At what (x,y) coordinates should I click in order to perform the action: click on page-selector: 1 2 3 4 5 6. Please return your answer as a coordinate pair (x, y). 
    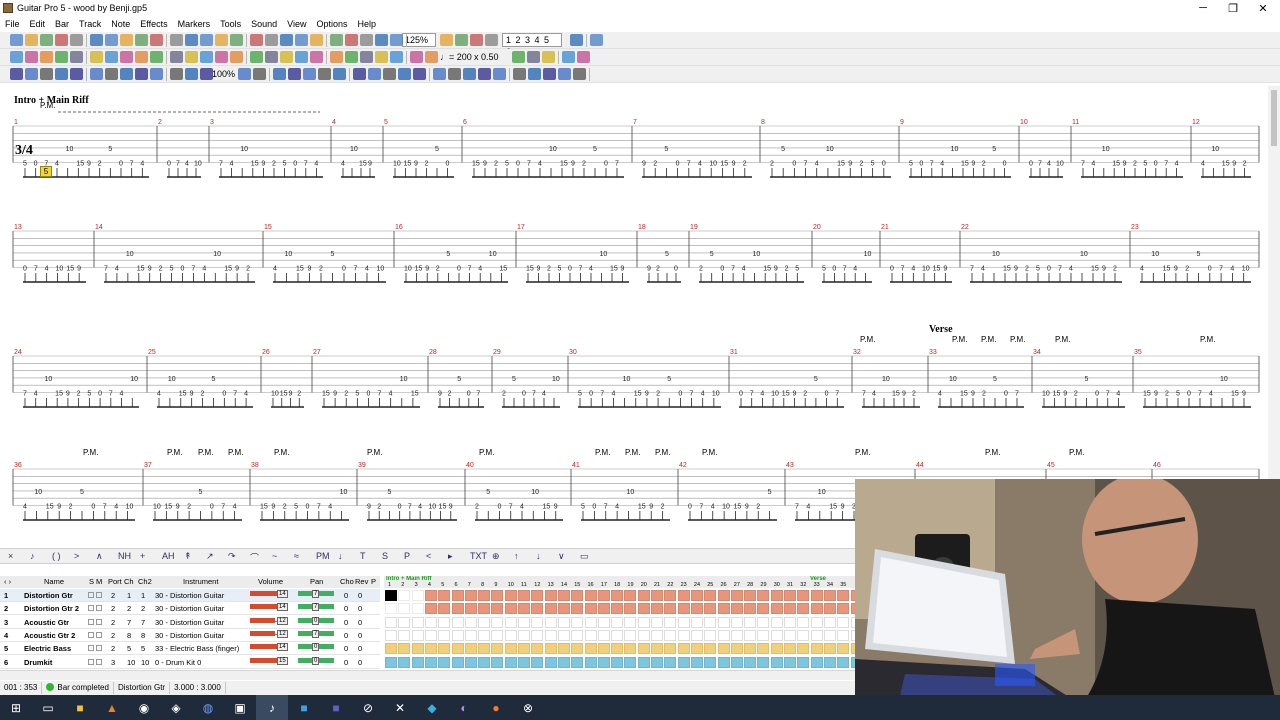
    Looking at the image, I should click on (532, 45).